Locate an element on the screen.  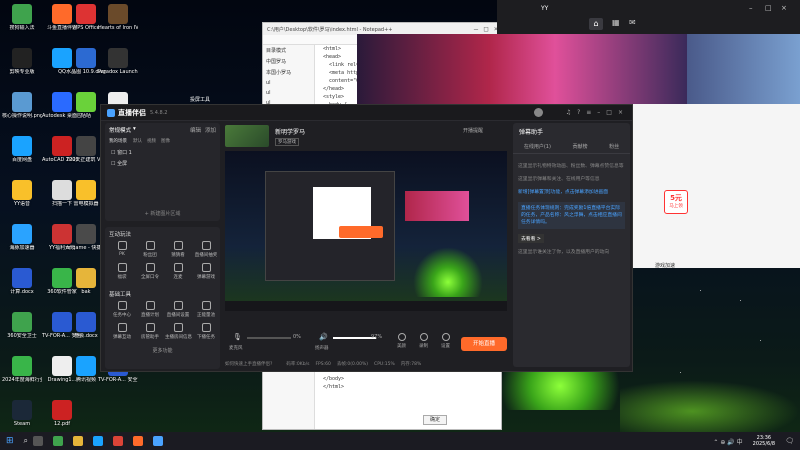
ok-button: 确定 is located at coordinates (435, 420).